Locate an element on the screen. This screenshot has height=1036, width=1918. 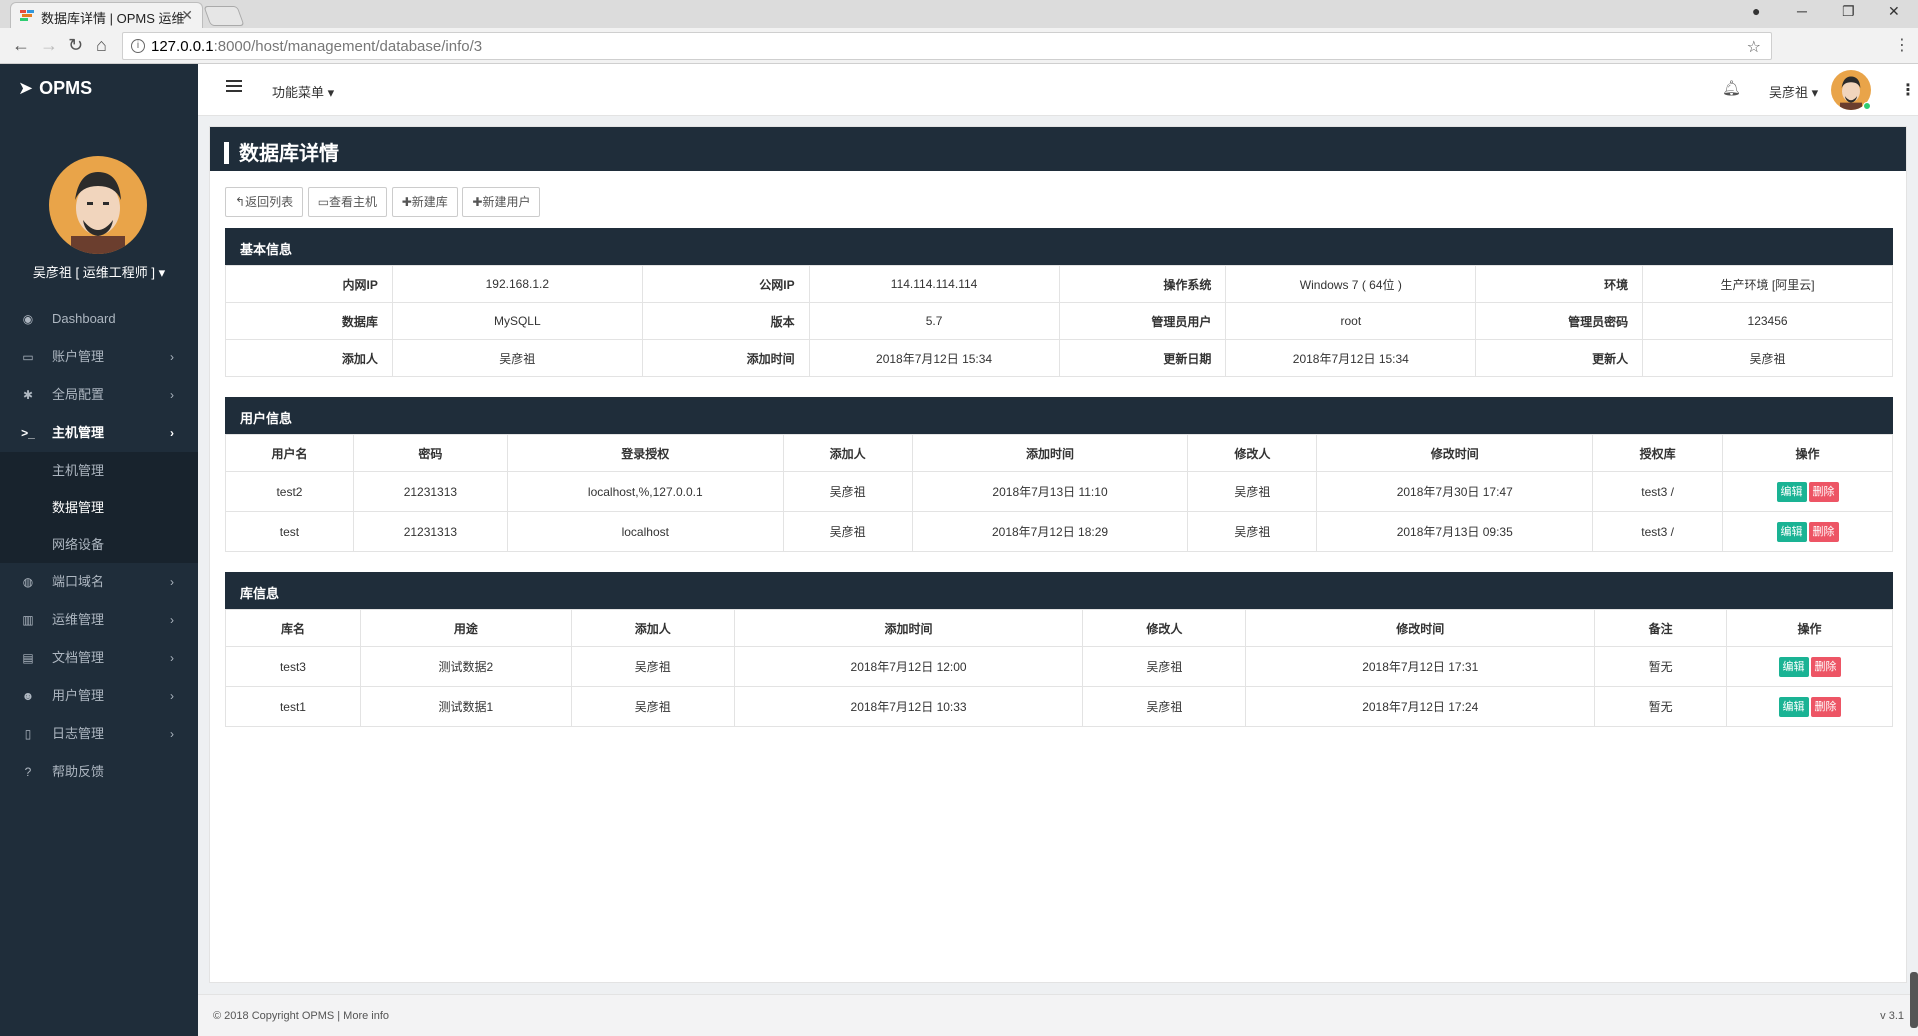
terminal-icon: >_ is located at coordinates (28, 433).